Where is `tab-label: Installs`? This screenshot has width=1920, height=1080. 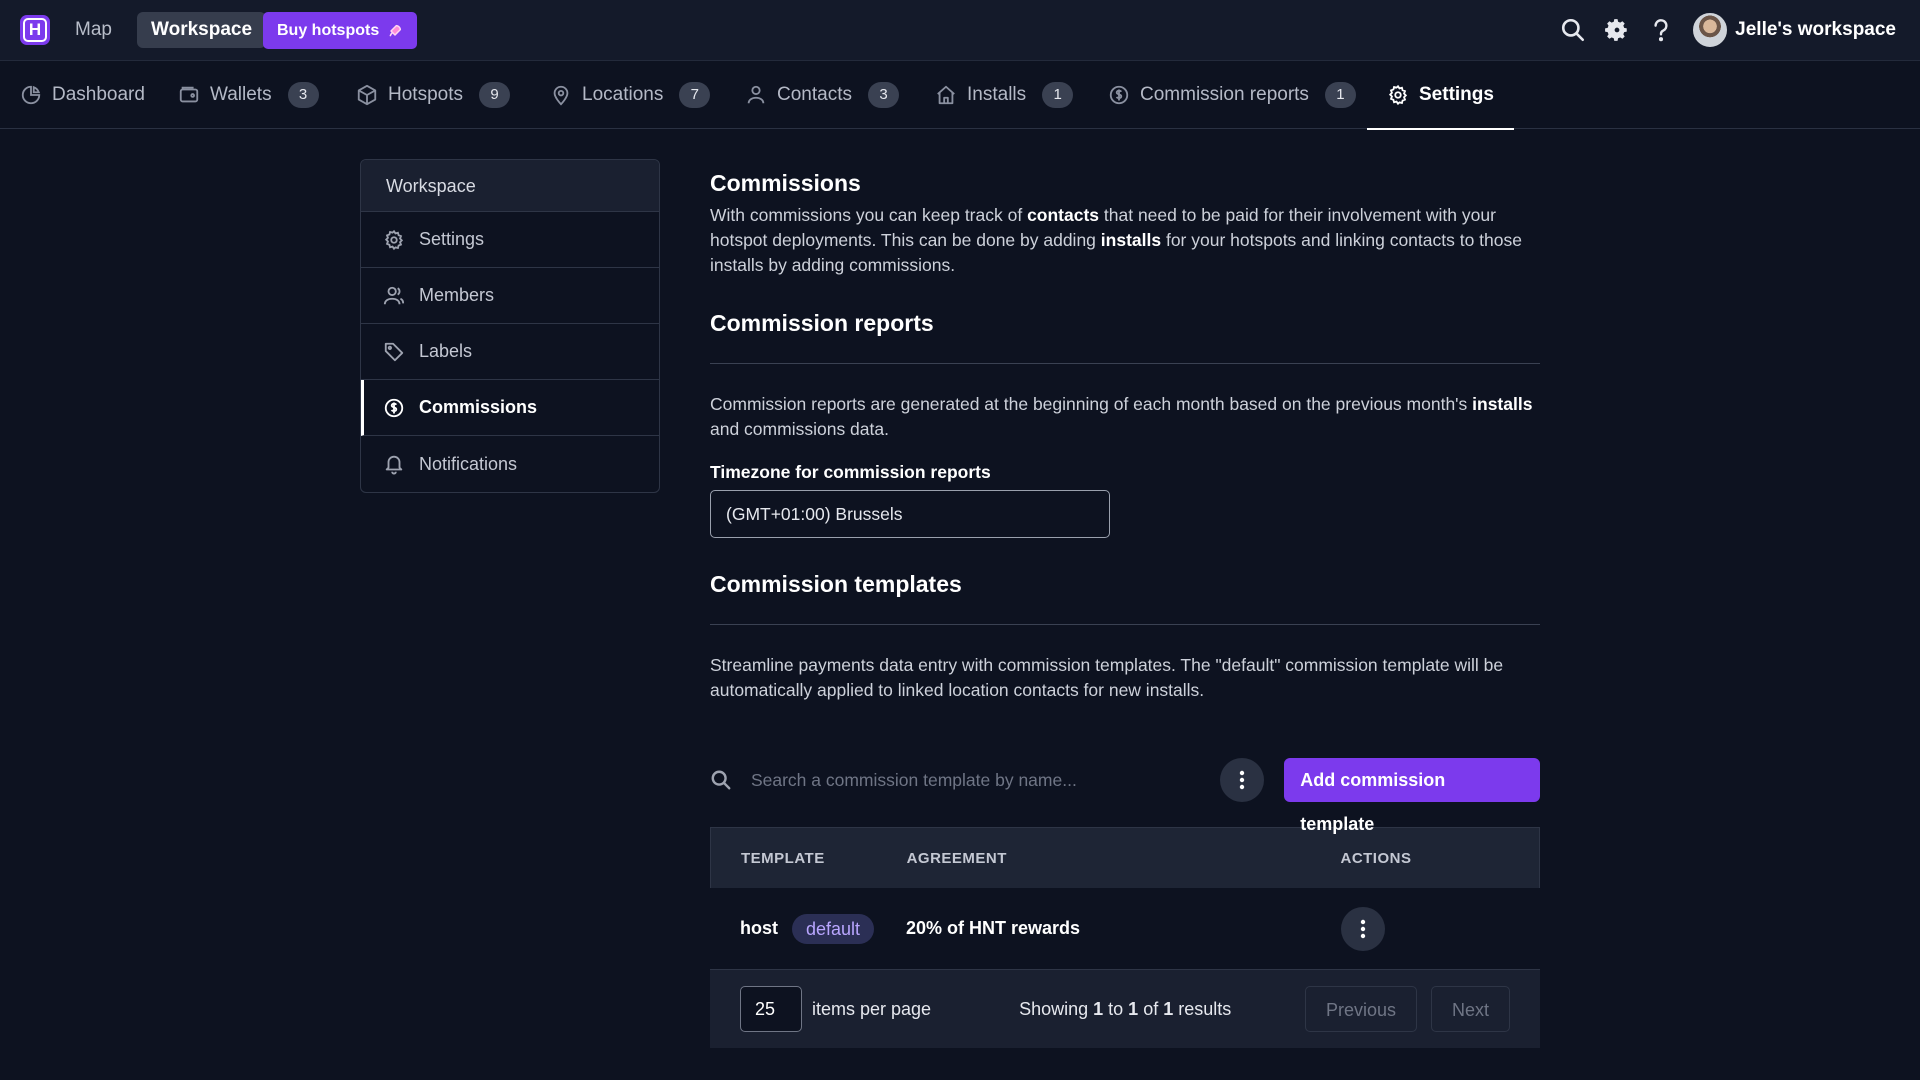
tab-label: Installs is located at coordinates (997, 94).